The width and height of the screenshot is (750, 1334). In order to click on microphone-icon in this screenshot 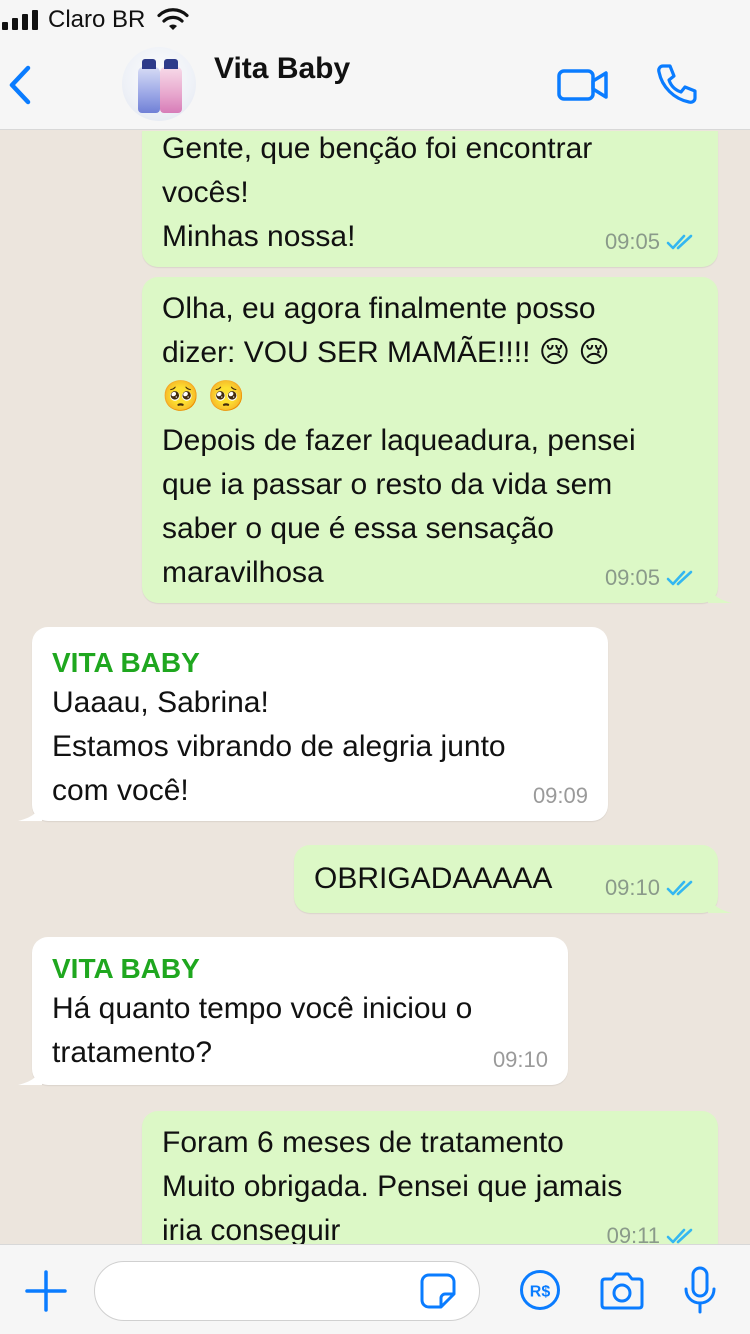, I will do `click(700, 1290)`.